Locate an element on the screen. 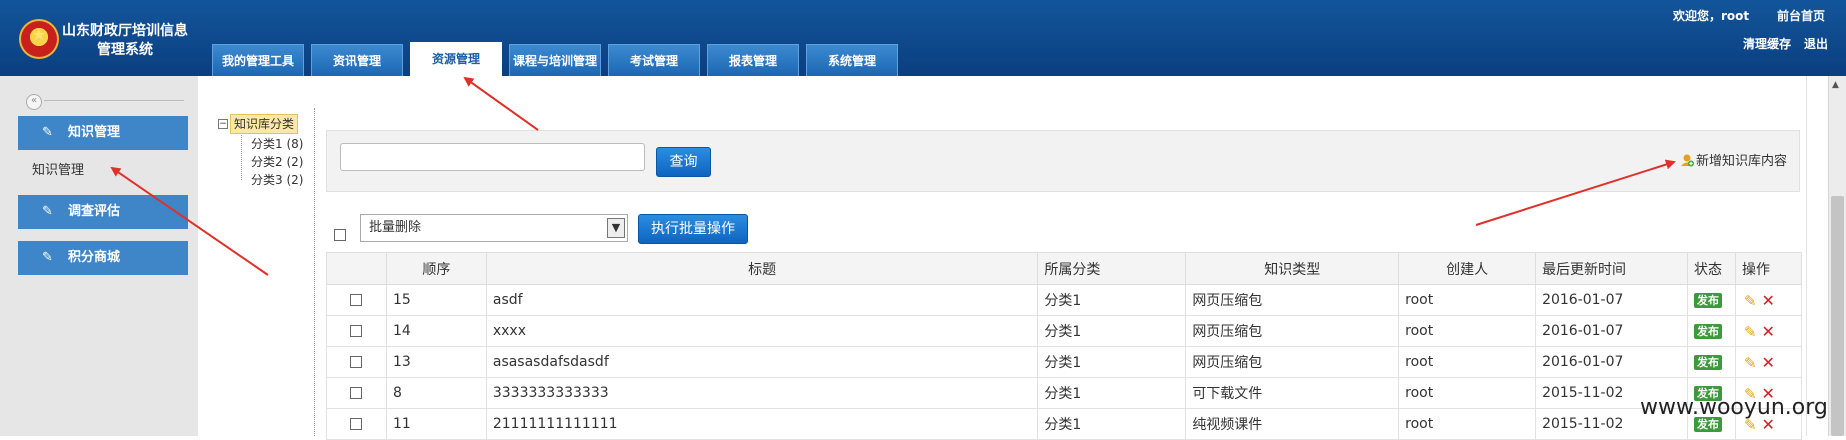 Image resolution: width=1846 pixels, height=440 pixels. tab-my-tools: 我的管理工具 is located at coordinates (258, 60).